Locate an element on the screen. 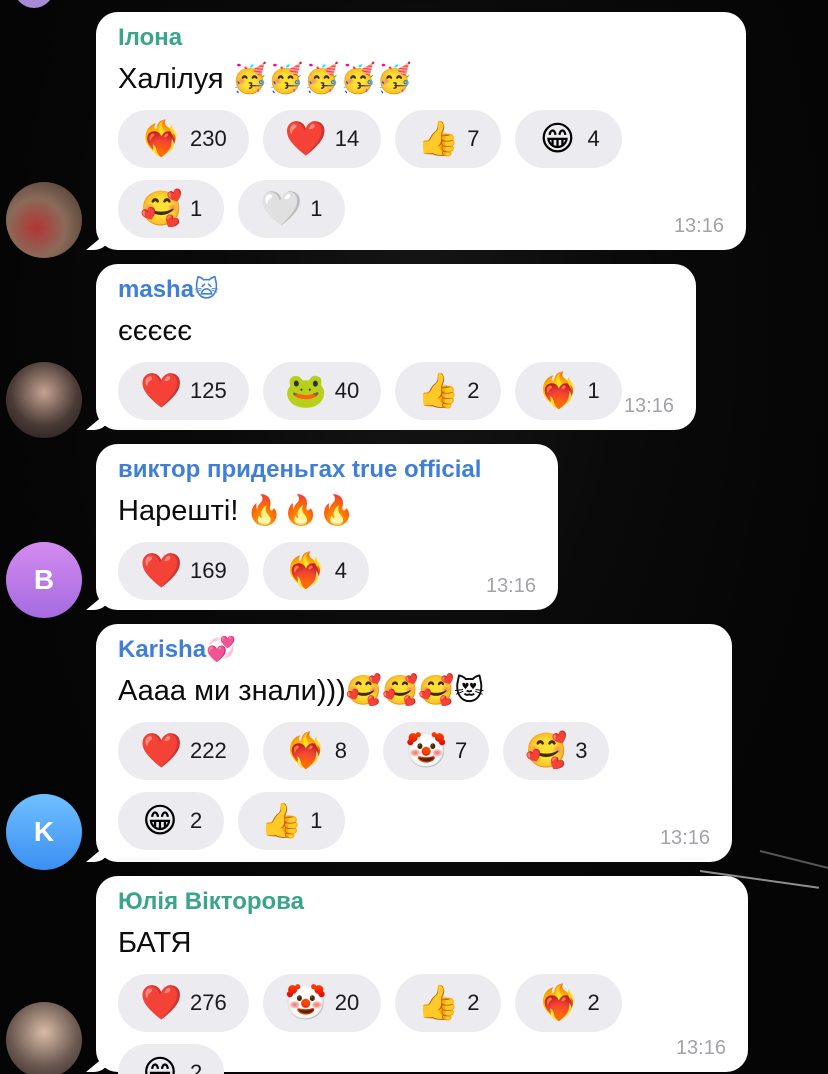  avatar-letter: K is located at coordinates (44, 831).